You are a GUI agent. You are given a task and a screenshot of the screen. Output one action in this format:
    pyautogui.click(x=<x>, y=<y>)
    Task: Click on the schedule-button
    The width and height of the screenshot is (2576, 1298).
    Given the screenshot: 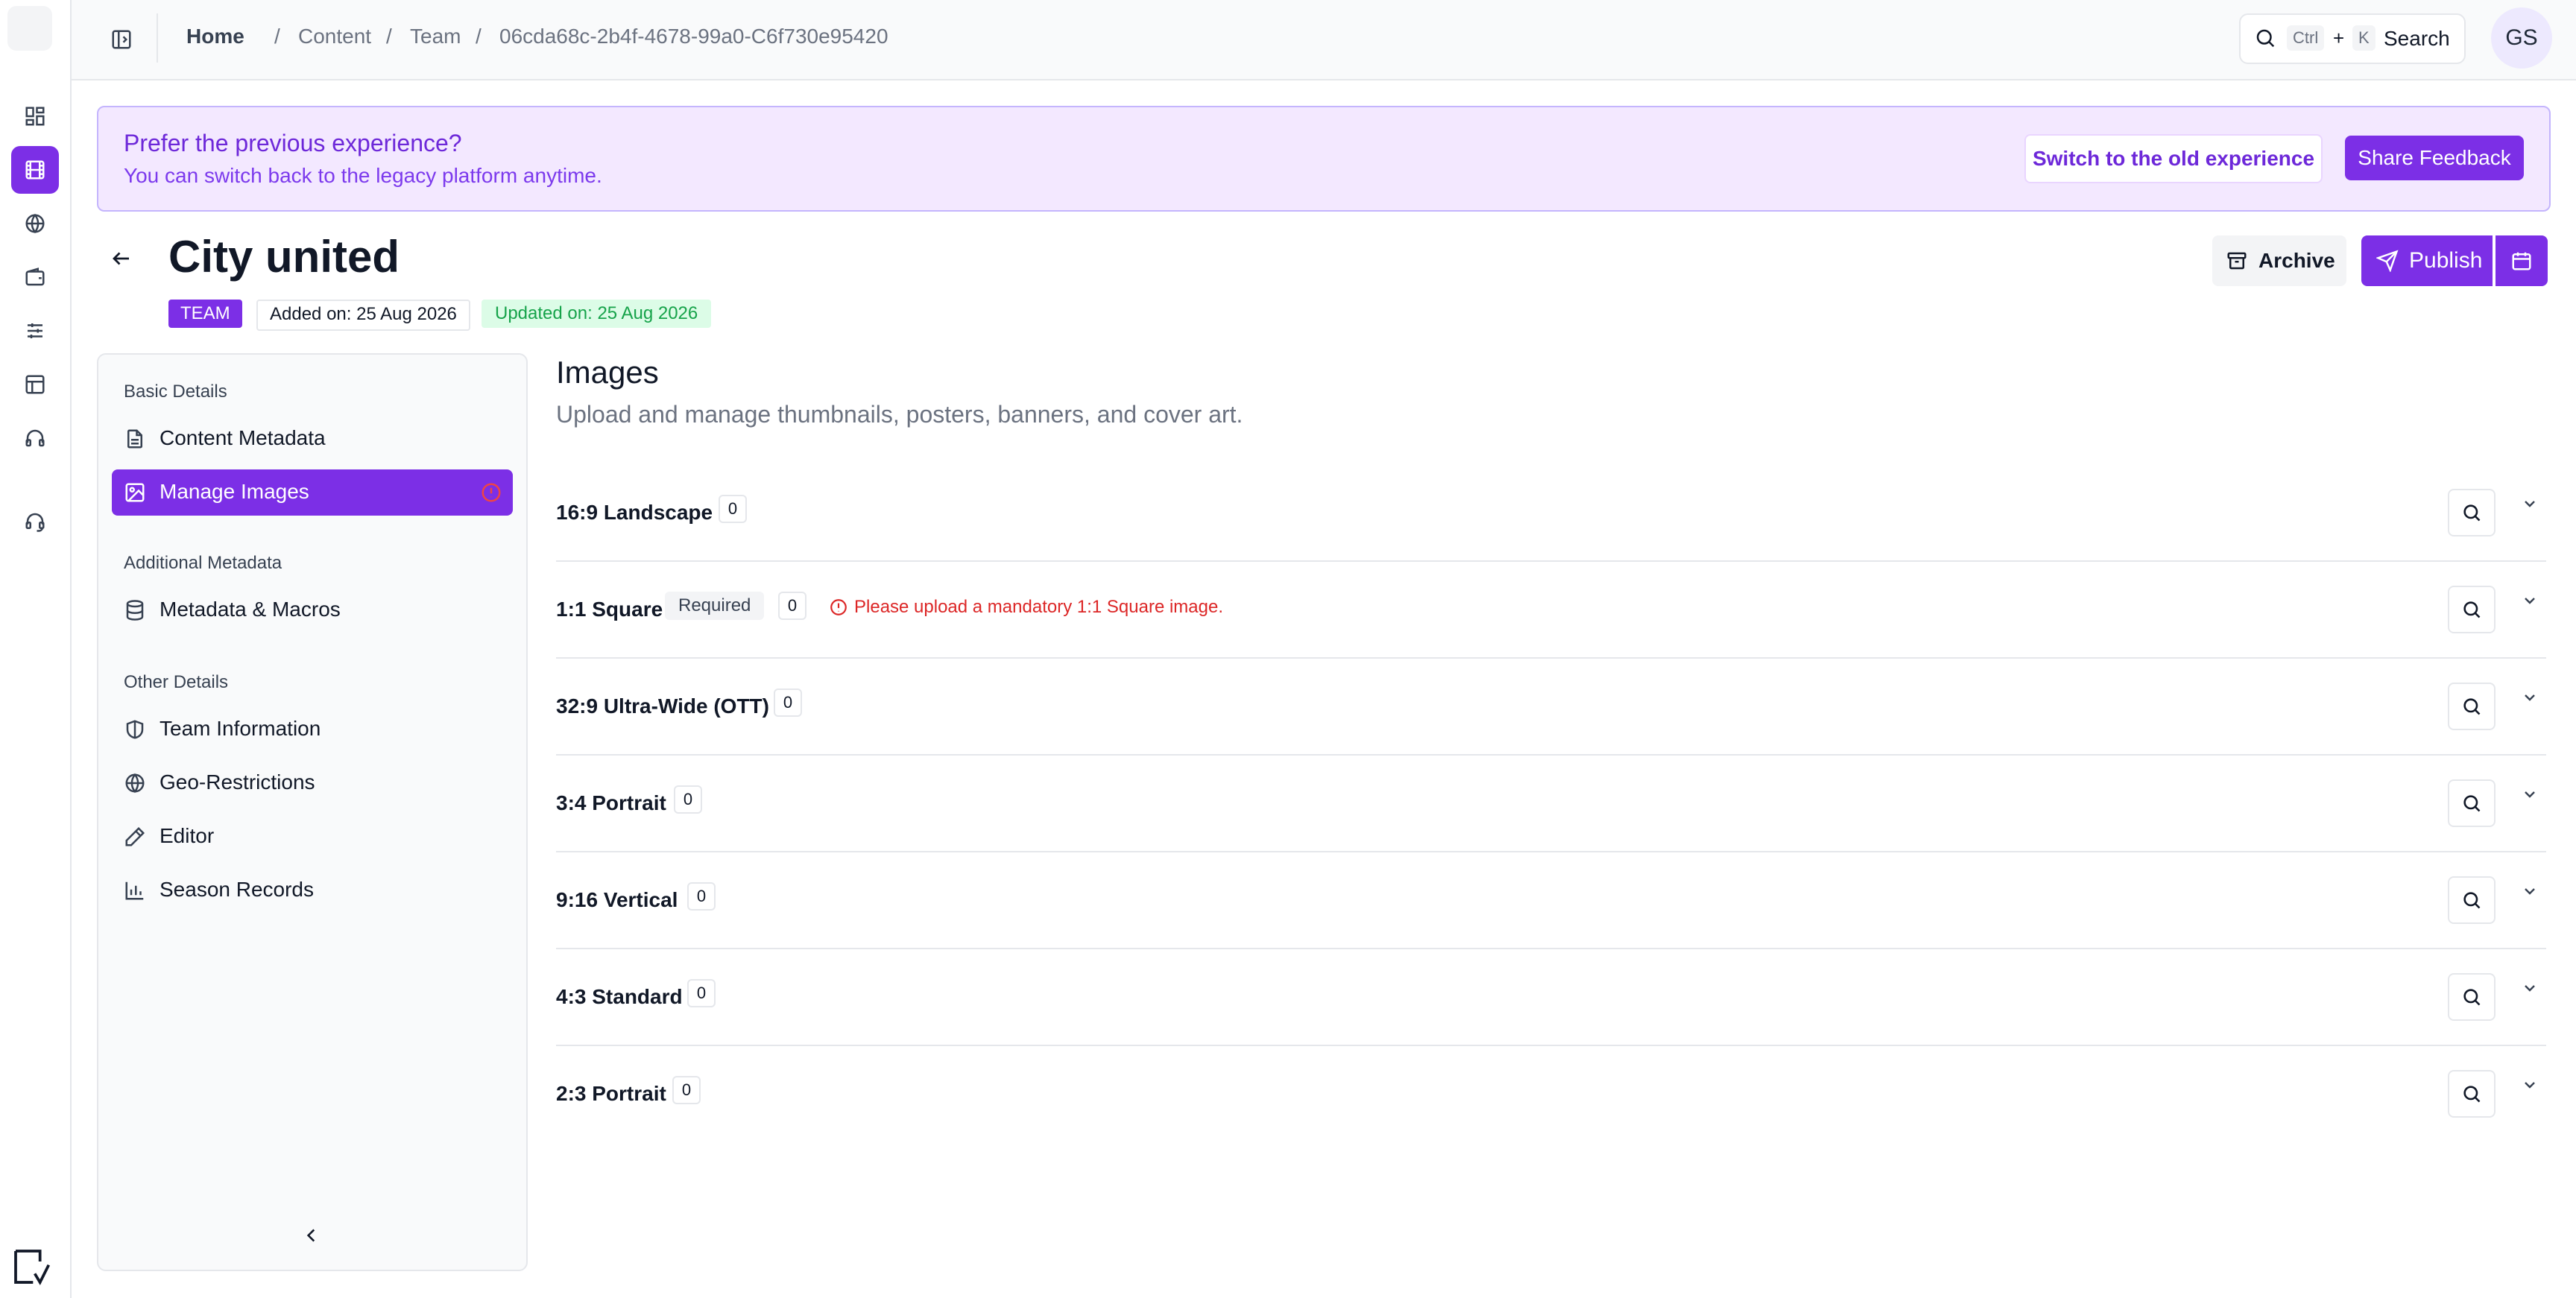 What is the action you would take?
    pyautogui.click(x=2522, y=260)
    